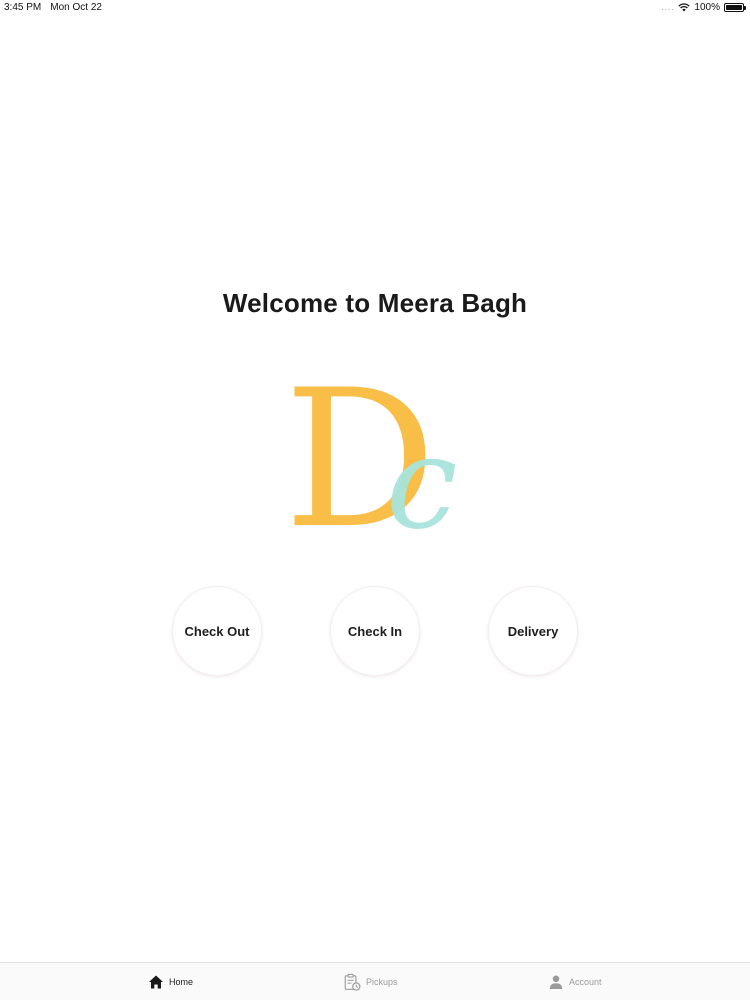 The height and width of the screenshot is (1000, 750). Describe the element at coordinates (76, 7) in the screenshot. I see `status-date: Mon Oct 22` at that location.